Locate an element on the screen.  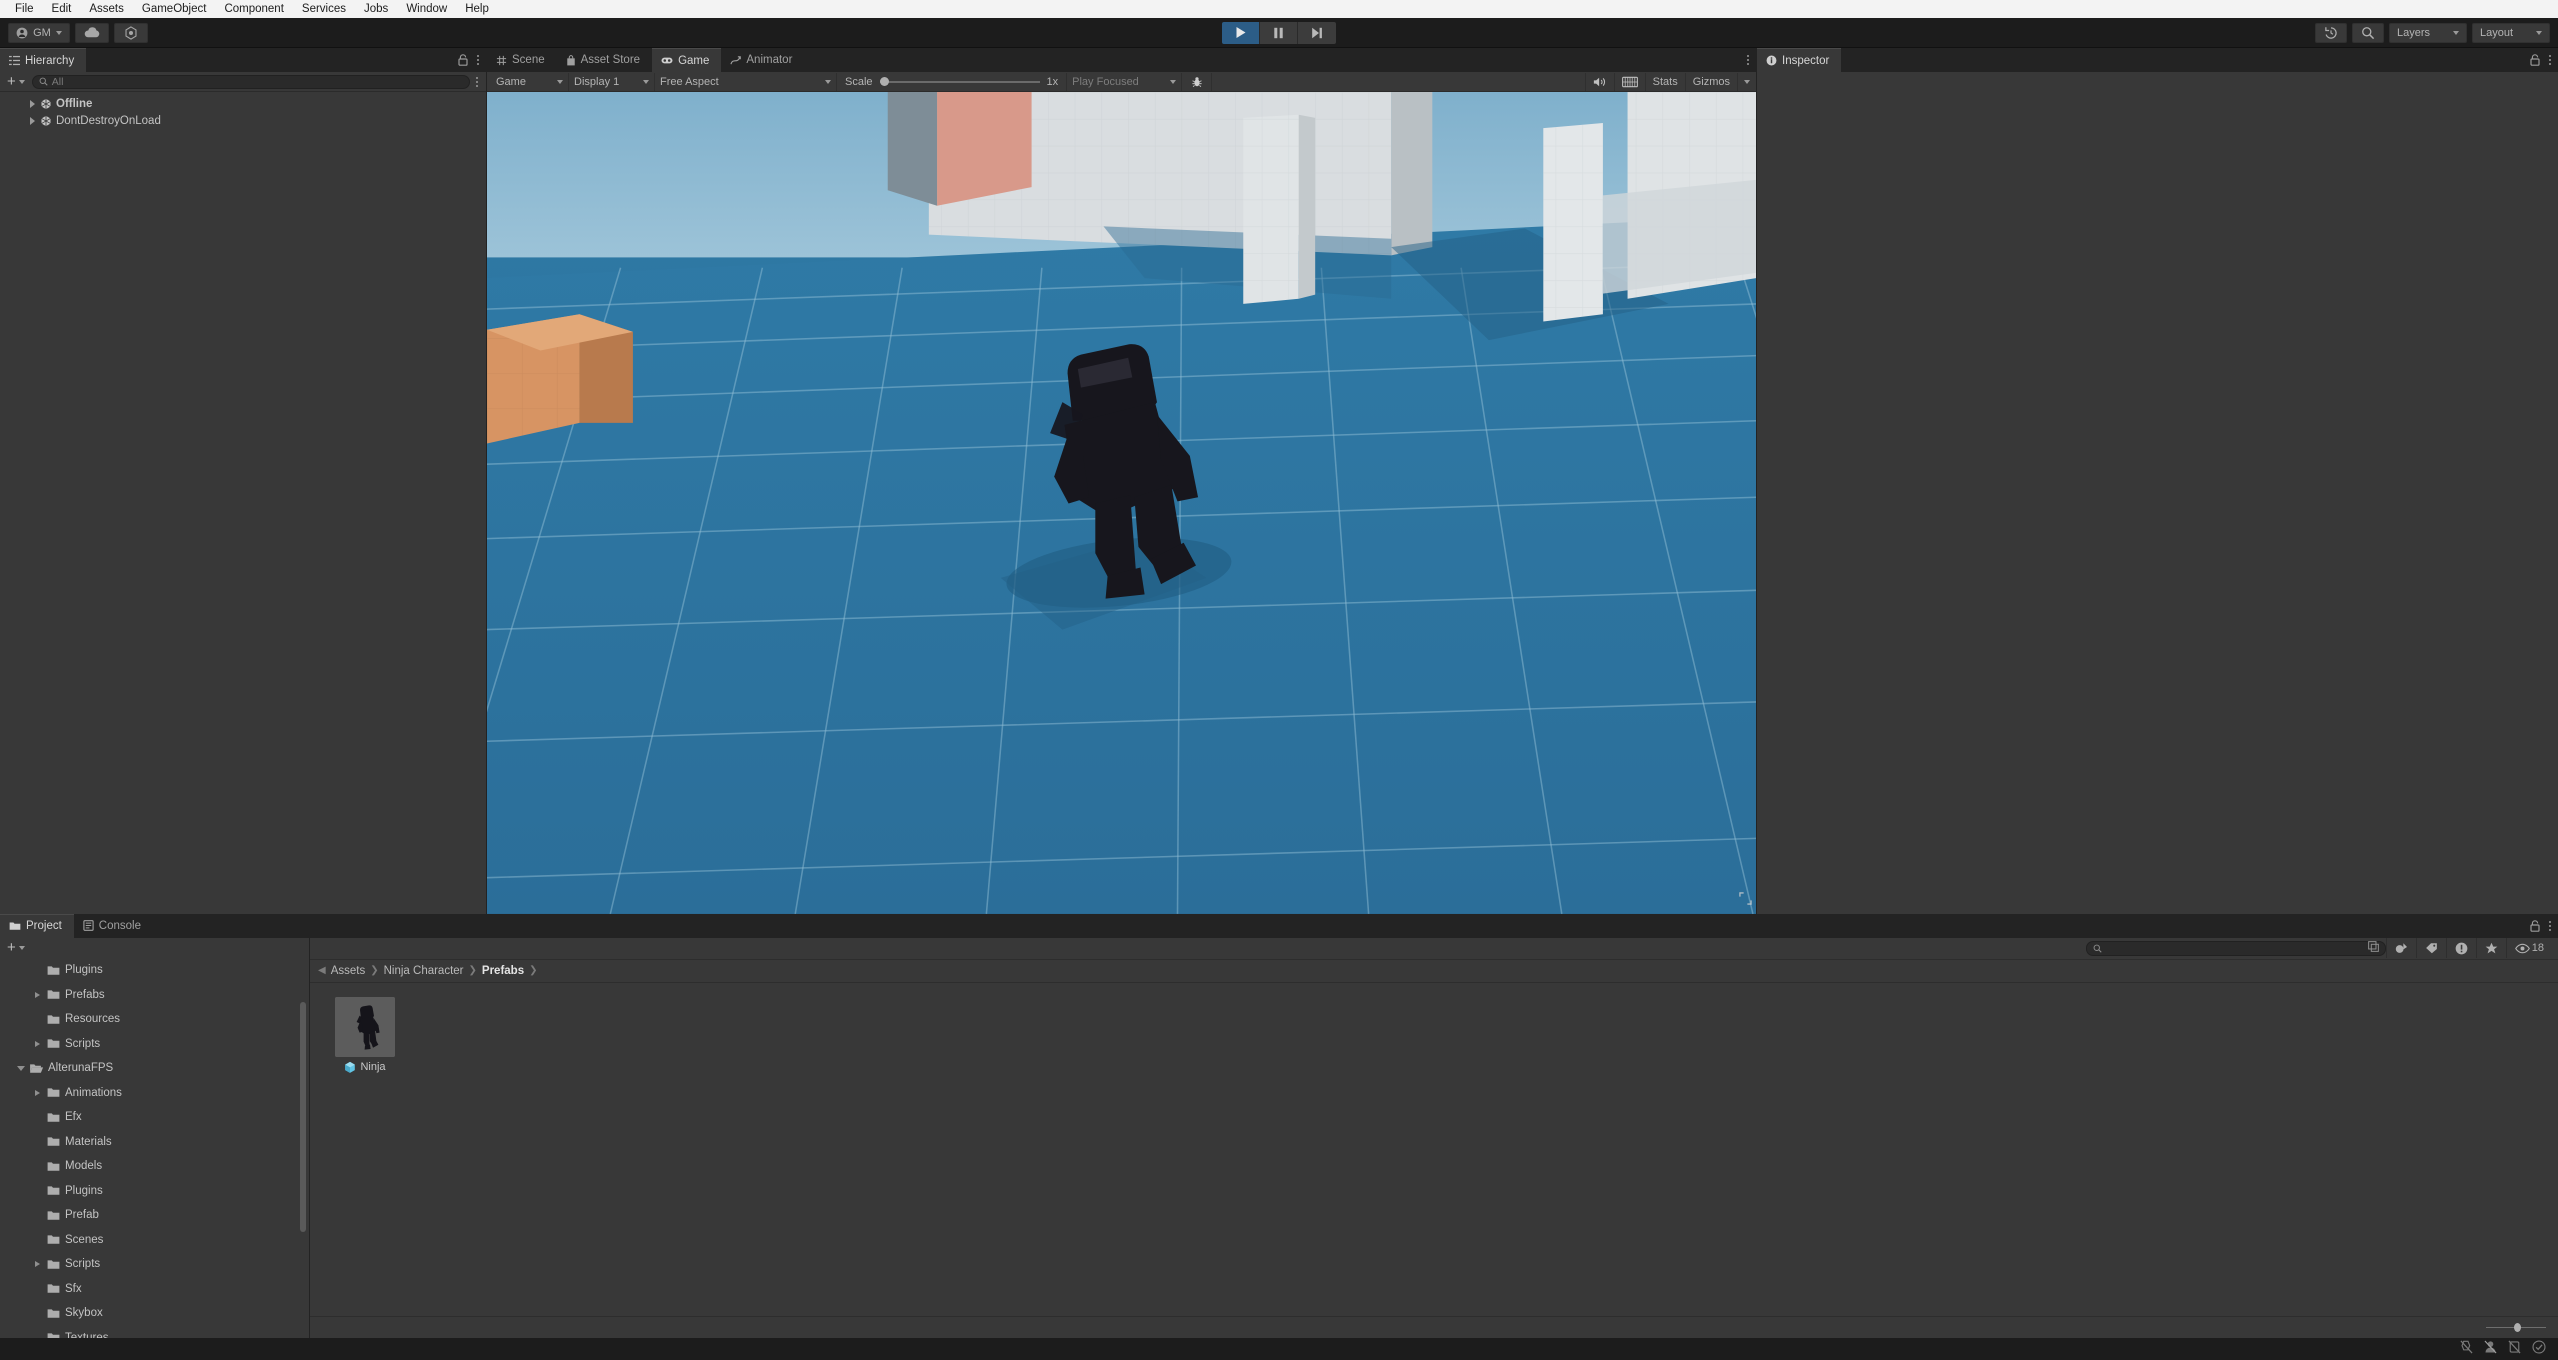
bug-report-button is located at coordinates (1197, 81).